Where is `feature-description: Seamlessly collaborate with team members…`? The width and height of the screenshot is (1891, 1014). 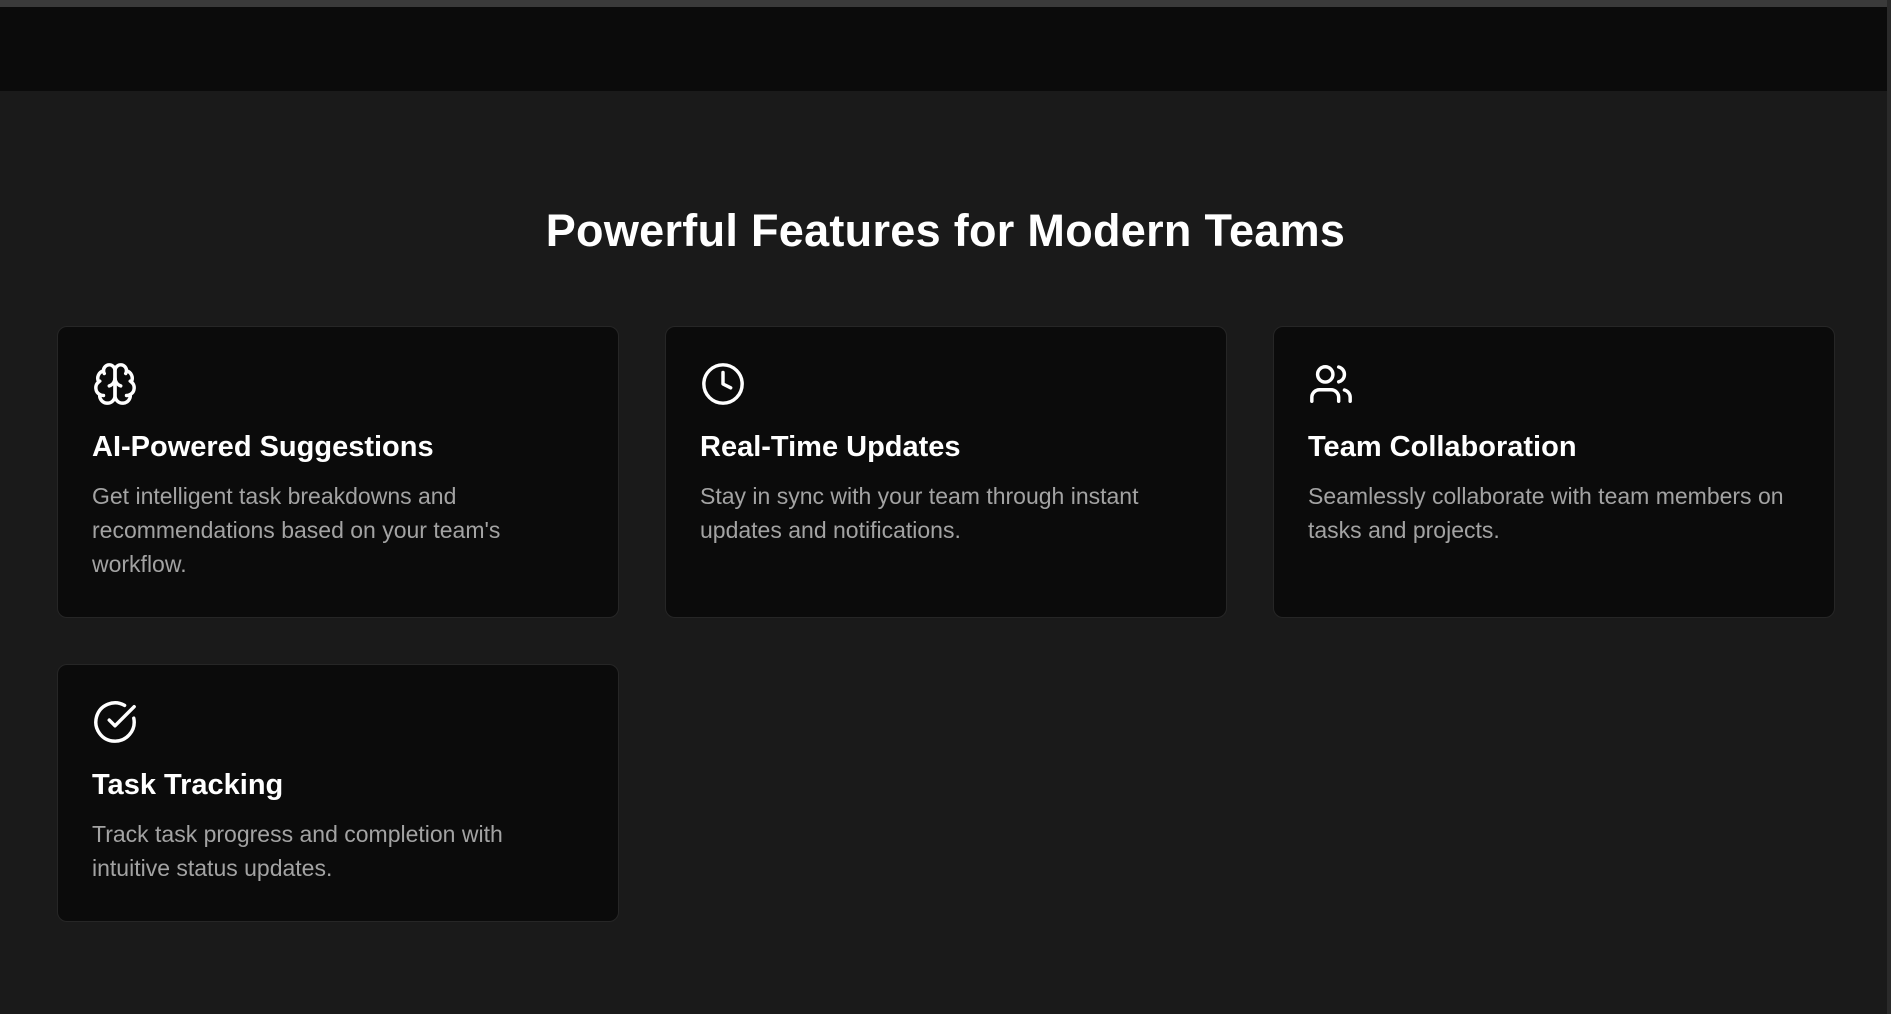
feature-description: Seamlessly collaborate with team members… is located at coordinates (1546, 513).